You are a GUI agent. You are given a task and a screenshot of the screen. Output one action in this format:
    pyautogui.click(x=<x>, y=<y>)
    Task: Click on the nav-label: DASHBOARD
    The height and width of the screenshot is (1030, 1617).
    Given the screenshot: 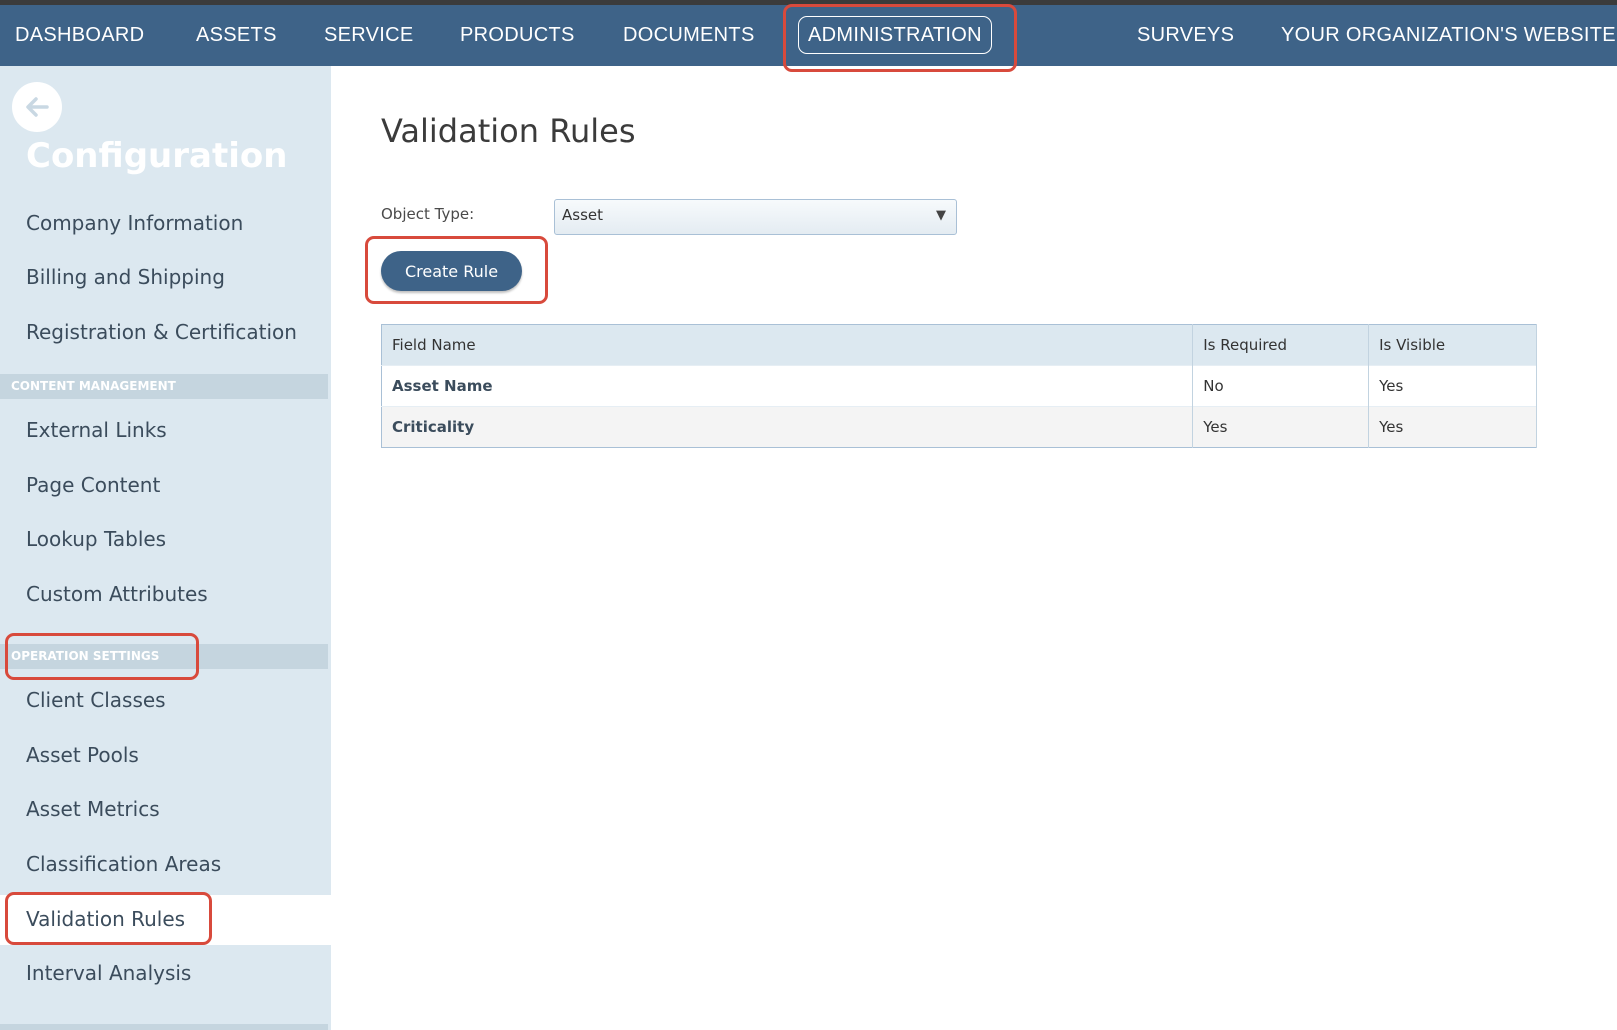 What is the action you would take?
    pyautogui.click(x=80, y=35)
    